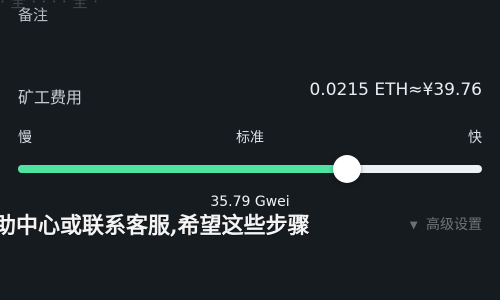 This screenshot has width=500, height=300. Describe the element at coordinates (475, 138) in the screenshot. I see `speed-fast-label: 快` at that location.